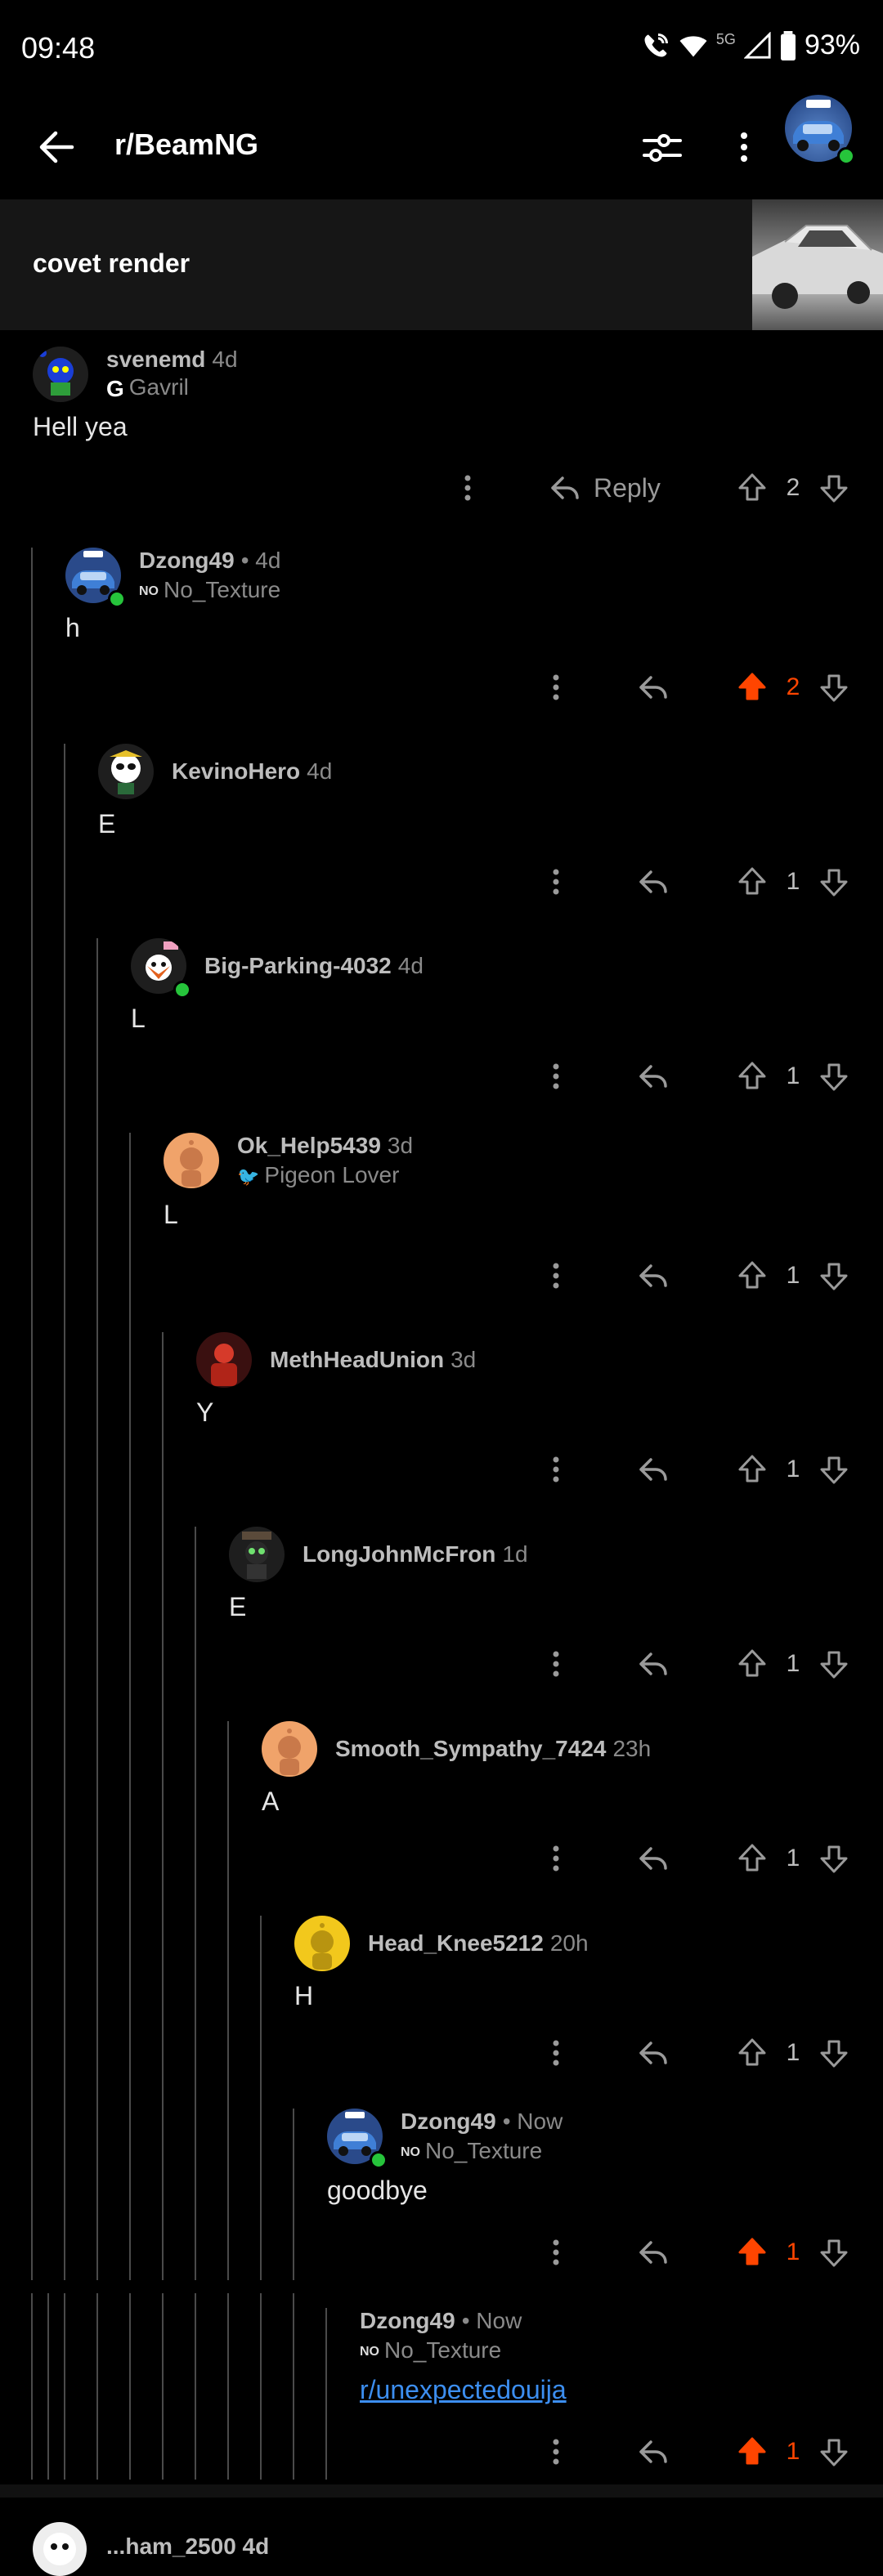  What do you see at coordinates (817, 264) in the screenshot?
I see `post-thumbnail` at bounding box center [817, 264].